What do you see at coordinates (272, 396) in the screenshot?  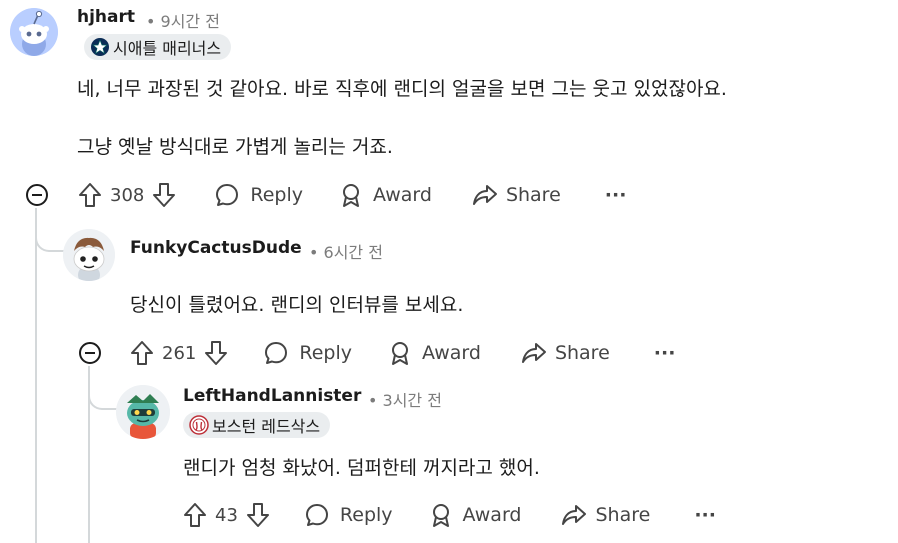 I see `comment-3-username: LeftHandLannister` at bounding box center [272, 396].